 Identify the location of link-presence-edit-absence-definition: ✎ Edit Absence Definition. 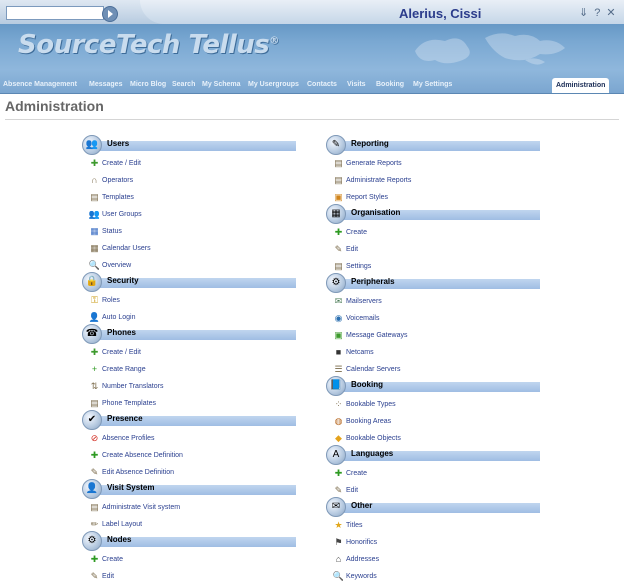
(132, 472).